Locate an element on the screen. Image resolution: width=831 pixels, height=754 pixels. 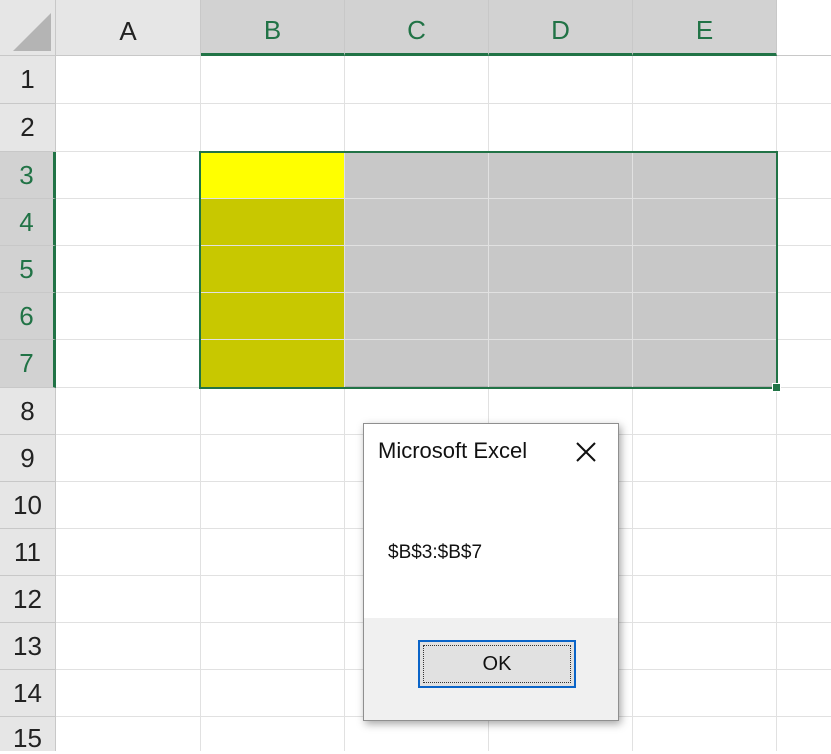
dialog-message: $B$3:$B$7 is located at coordinates (435, 552).